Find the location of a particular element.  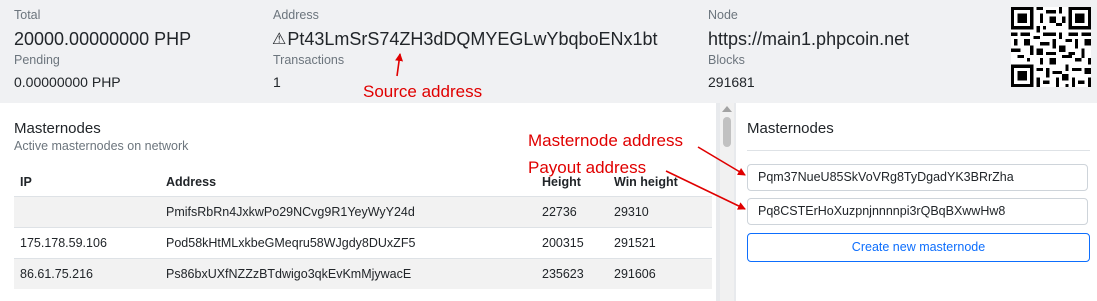

pending-value: 0.00000000 PHP is located at coordinates (67, 82).